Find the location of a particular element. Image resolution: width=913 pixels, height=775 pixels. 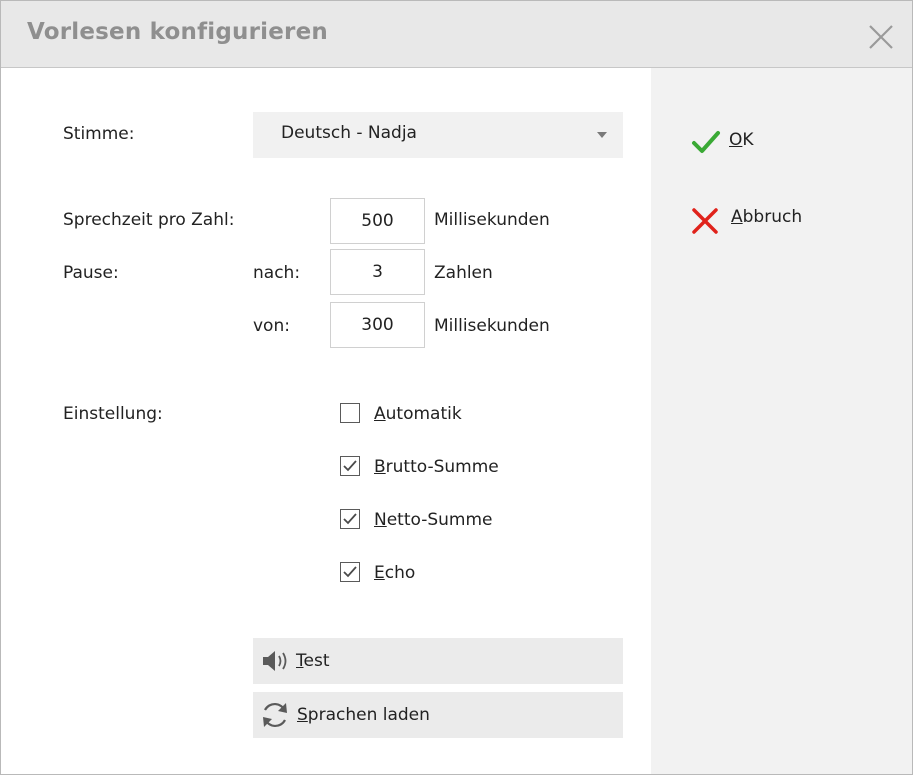

voice-select: Deutsch - Nadja is located at coordinates (438, 135).